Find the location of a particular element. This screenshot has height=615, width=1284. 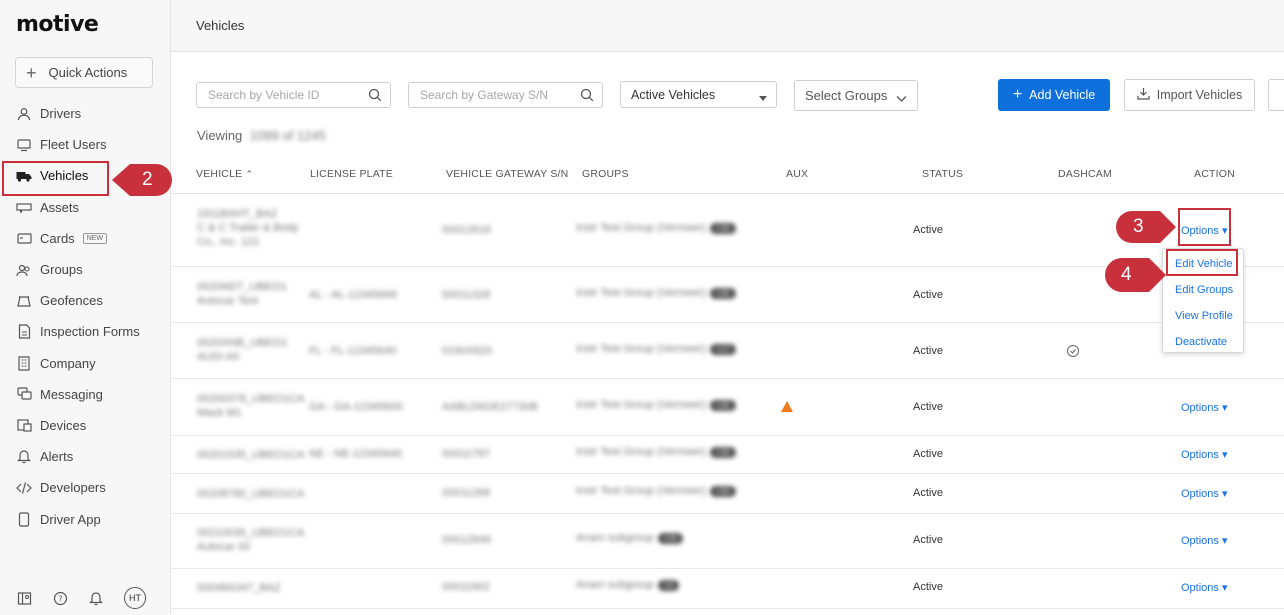

viewing-label: Viewing is located at coordinates (220, 135).